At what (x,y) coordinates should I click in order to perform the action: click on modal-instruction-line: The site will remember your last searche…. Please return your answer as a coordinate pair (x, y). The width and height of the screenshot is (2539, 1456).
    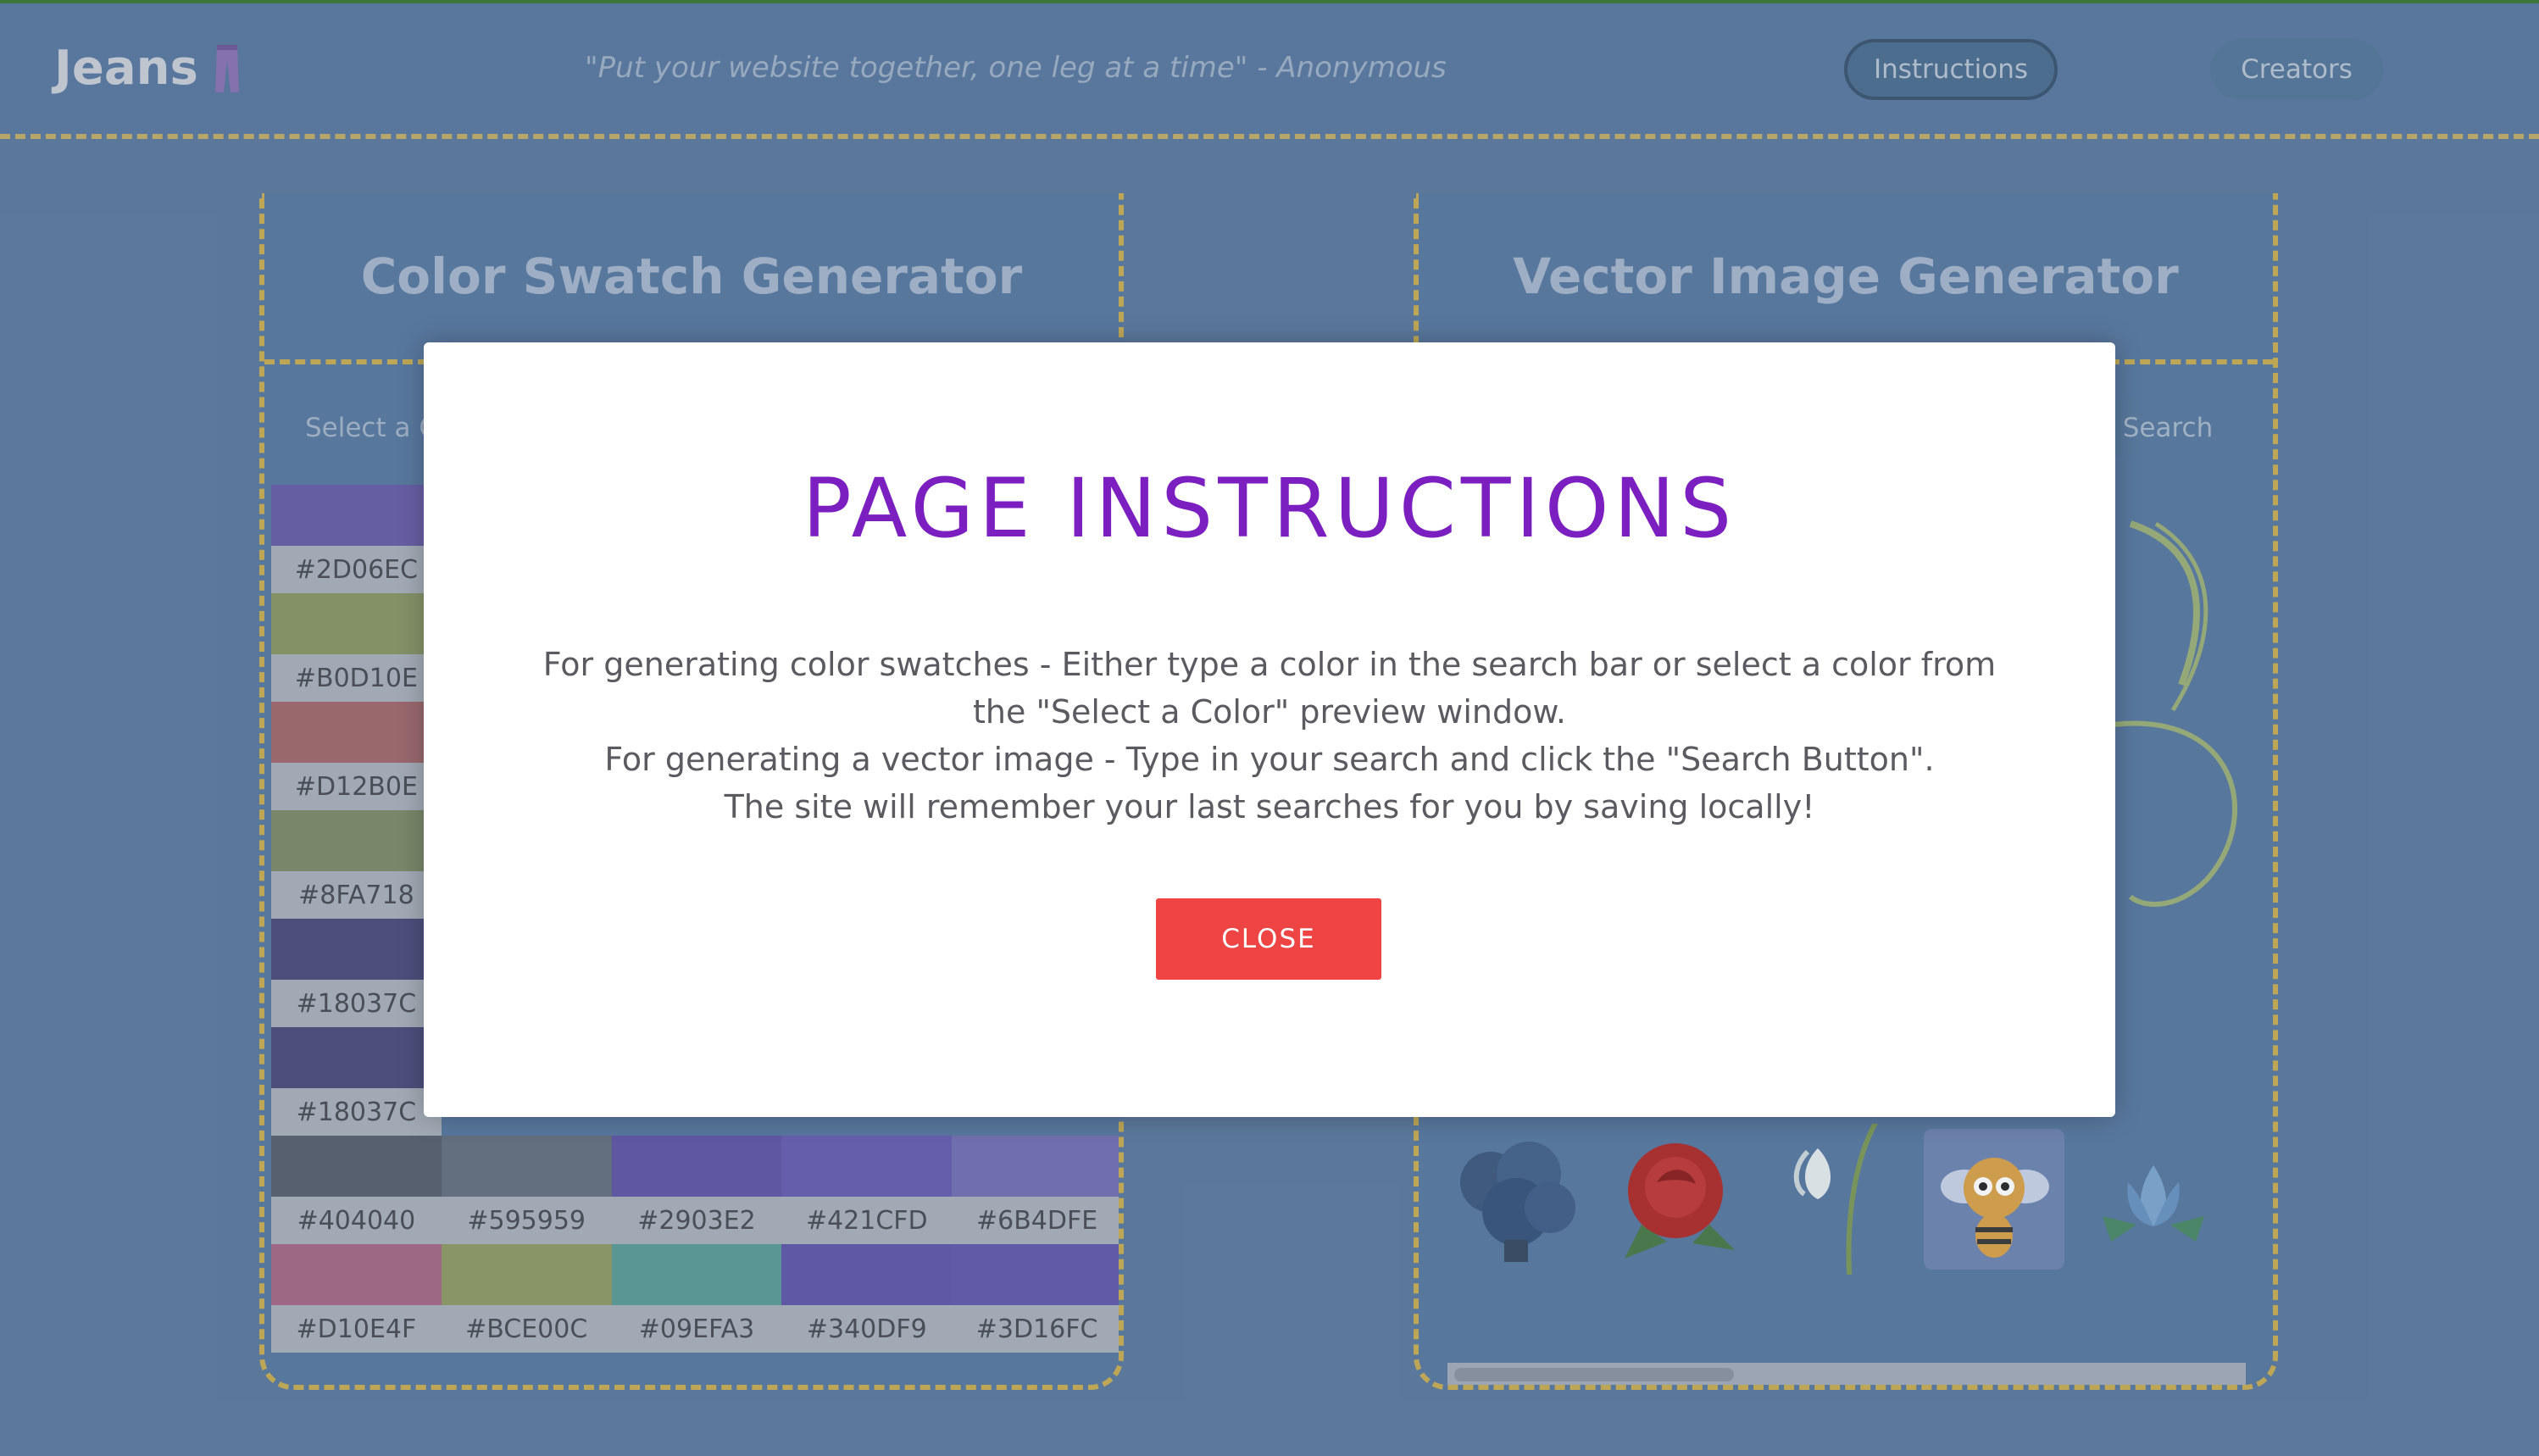
    Looking at the image, I should click on (1269, 806).